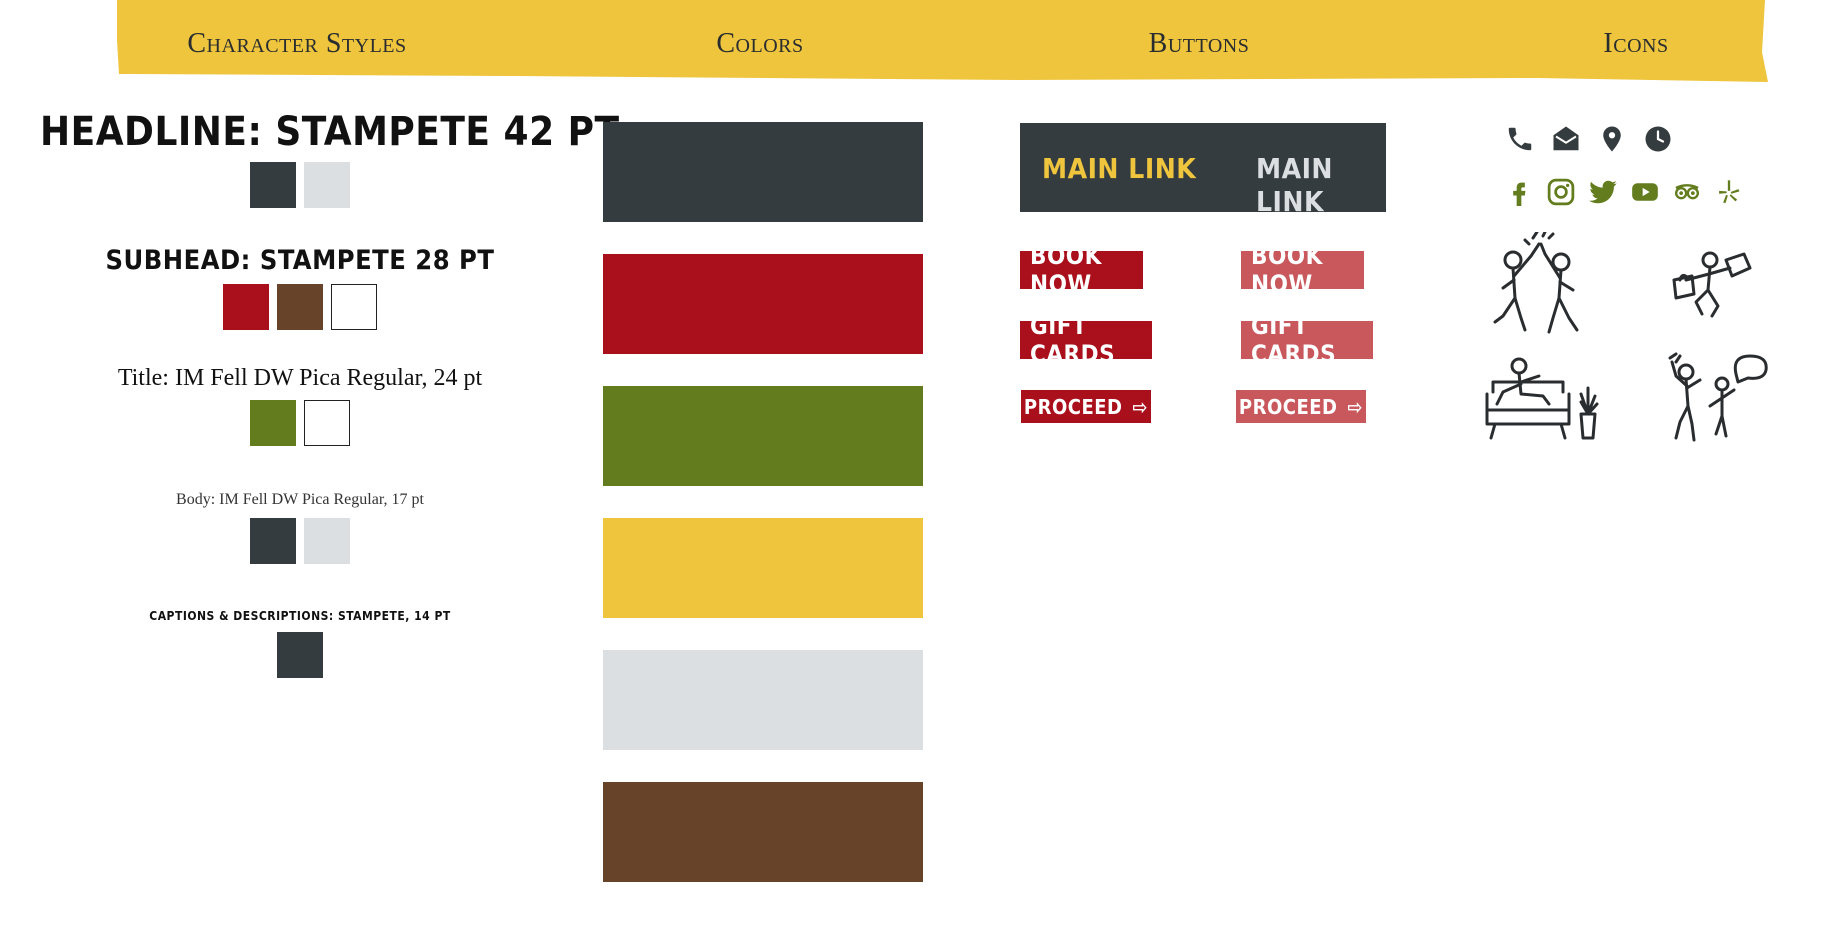 This screenshot has width=1844, height=940. I want to click on body-sample: Body: IM Fell DW Pica Regular, 17 pt, so click(300, 499).